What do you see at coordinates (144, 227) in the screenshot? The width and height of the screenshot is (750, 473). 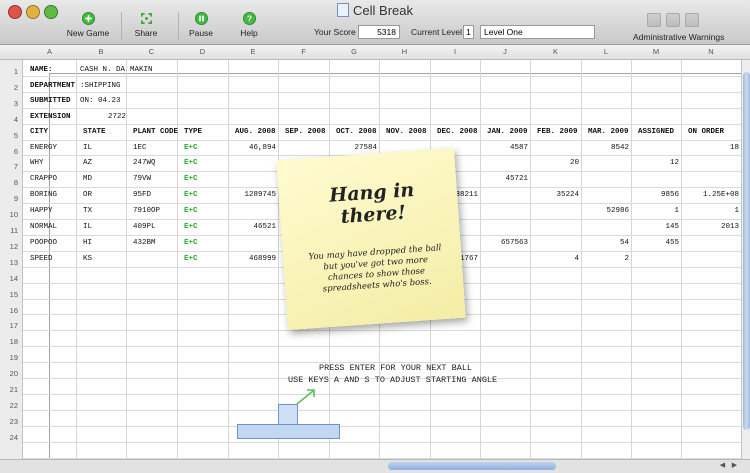 I see `table-cell: 409PL` at bounding box center [144, 227].